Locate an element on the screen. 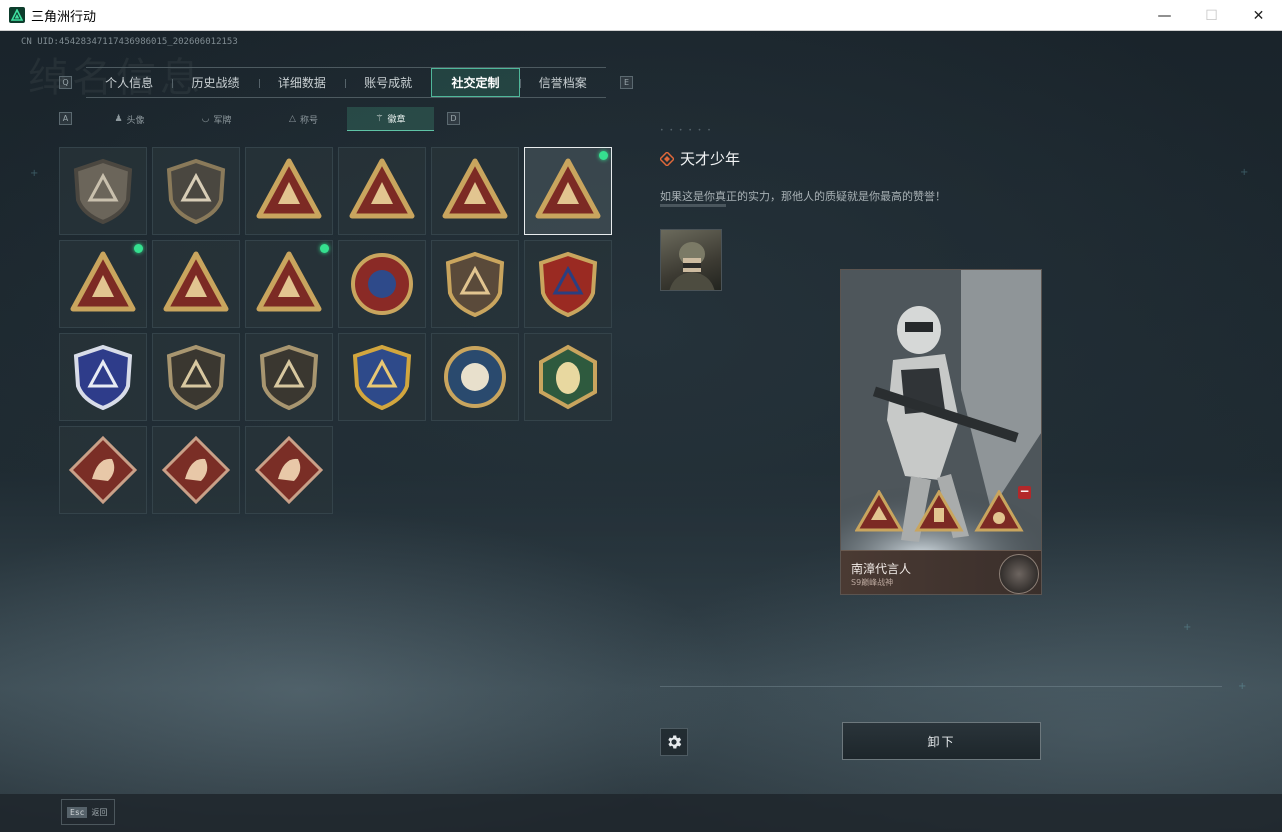  badge-cell-badge-s8-tank is located at coordinates (289, 191).